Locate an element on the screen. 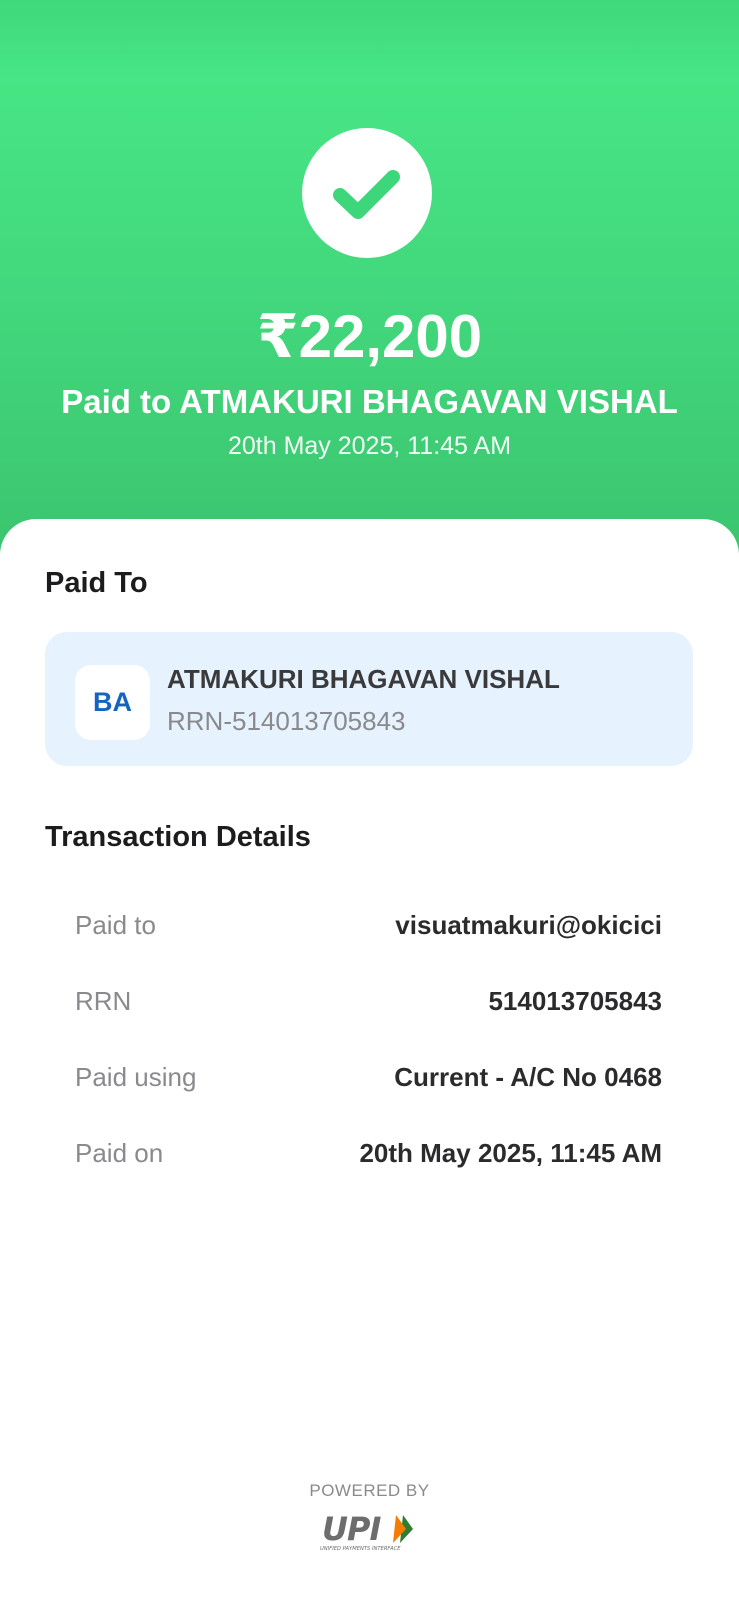  detail-value: 514013705843 is located at coordinates (575, 1001).